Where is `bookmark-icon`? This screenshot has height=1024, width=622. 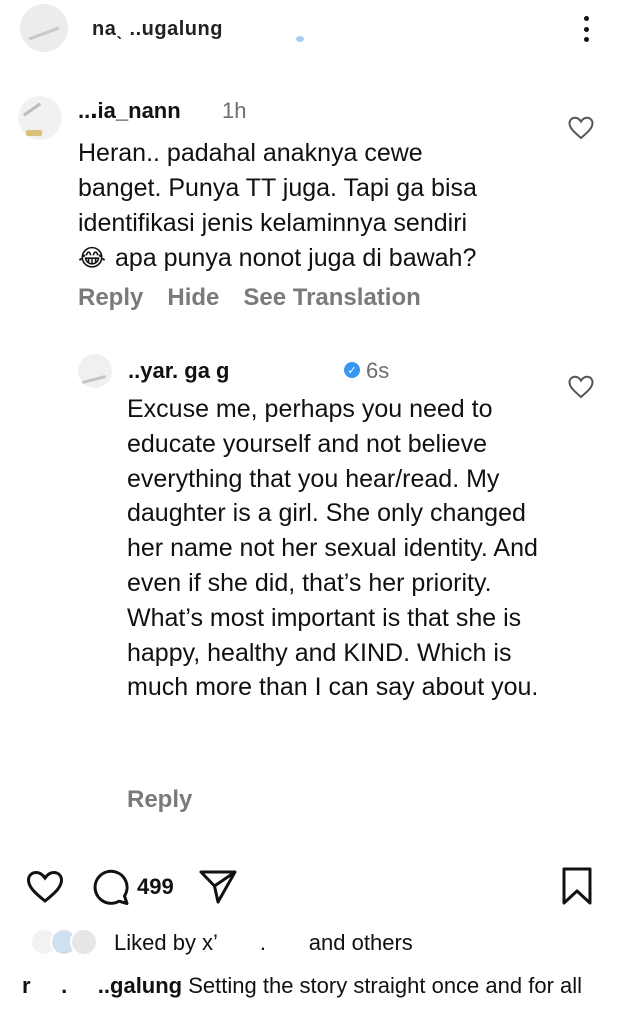
bookmark-icon is located at coordinates (577, 886).